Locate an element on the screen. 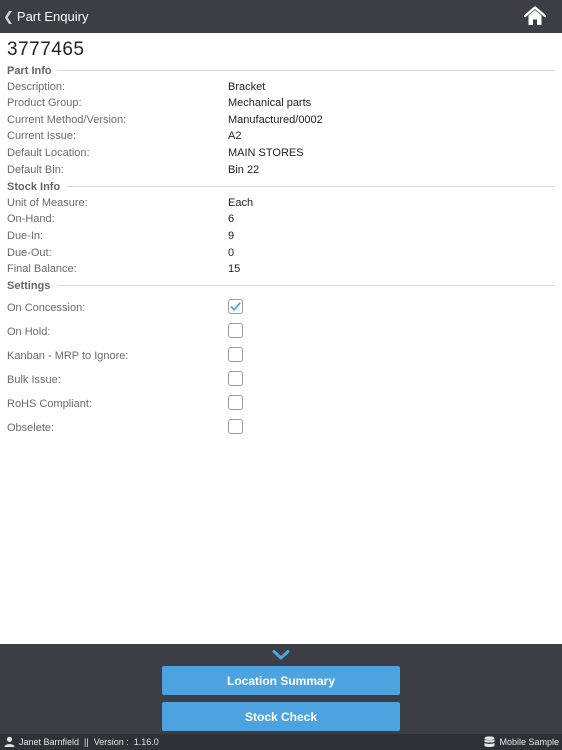  stock-info-row: Due-In: 9 is located at coordinates (277, 238).